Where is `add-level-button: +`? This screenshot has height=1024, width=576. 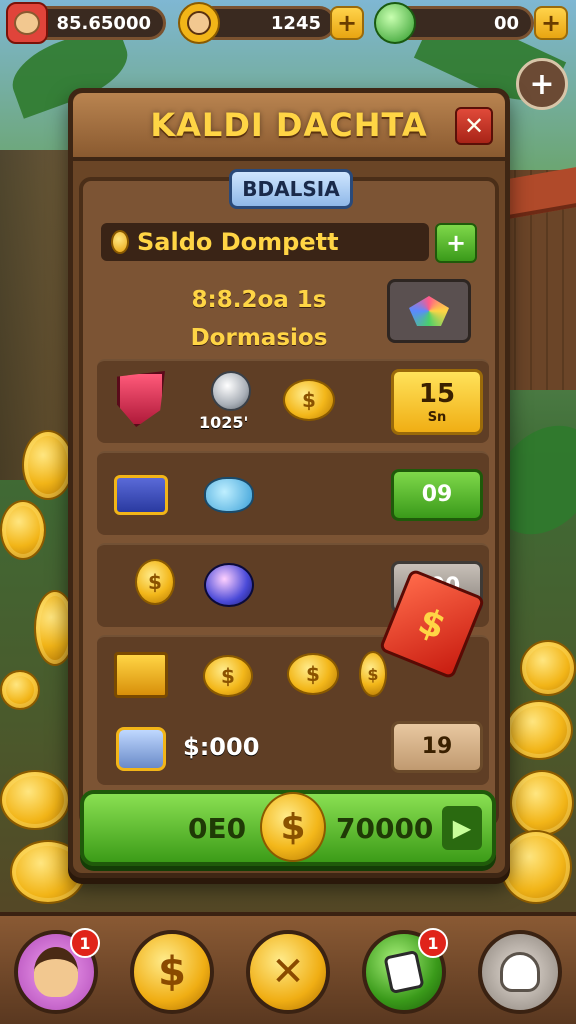
add-level-button: + is located at coordinates (347, 23).